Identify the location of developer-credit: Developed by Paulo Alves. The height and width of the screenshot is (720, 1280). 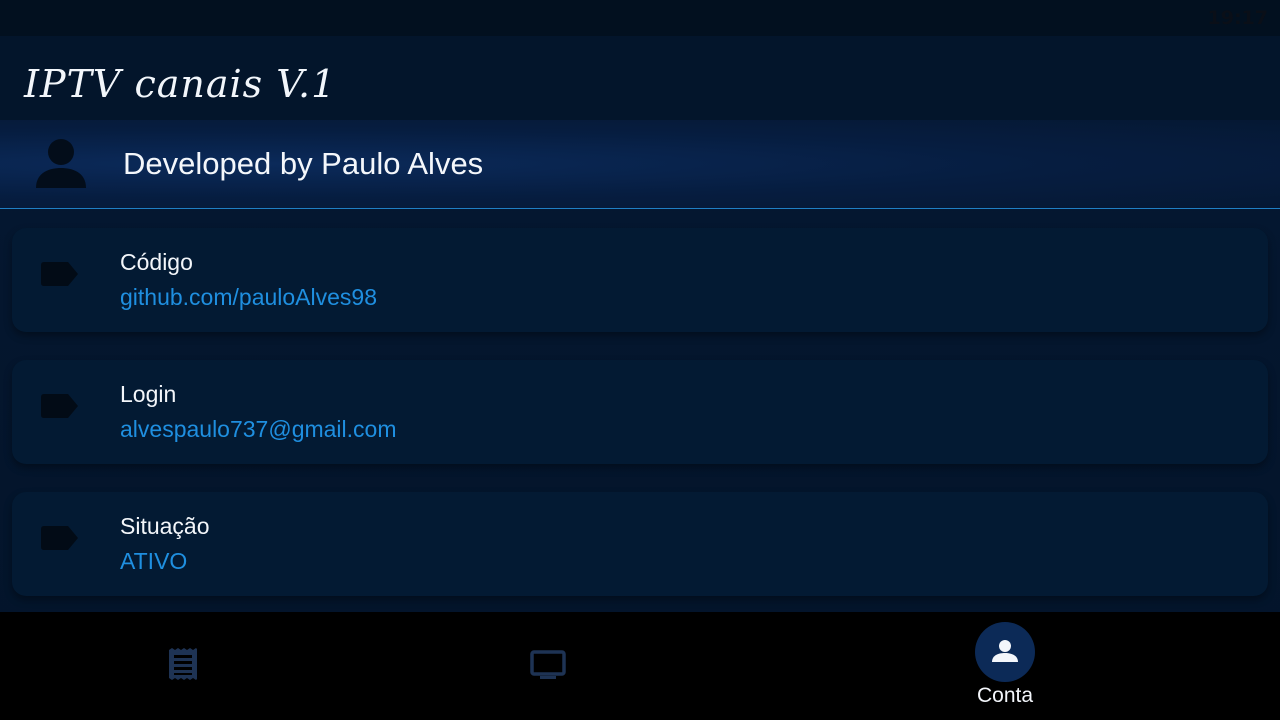
(303, 163).